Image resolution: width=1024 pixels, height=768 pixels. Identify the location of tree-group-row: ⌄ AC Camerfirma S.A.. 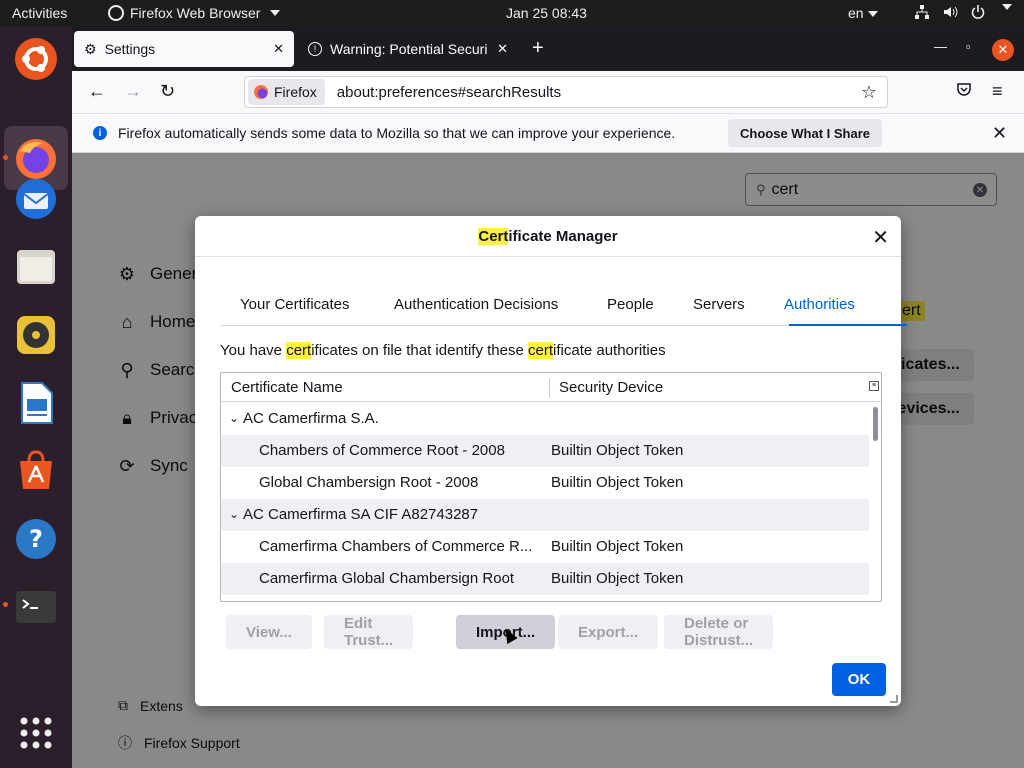
(545, 419).